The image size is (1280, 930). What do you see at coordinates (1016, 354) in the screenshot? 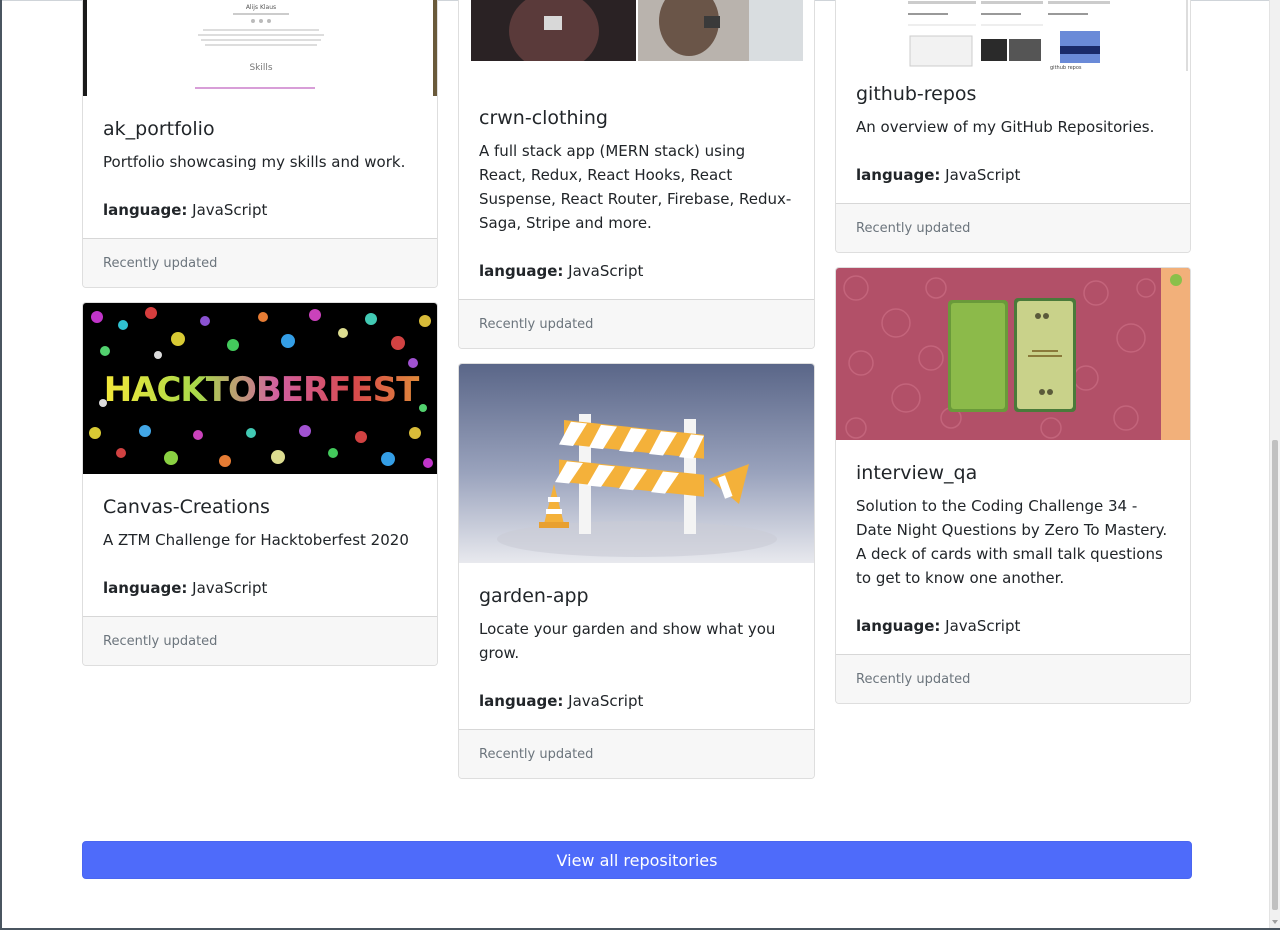
I see `card-deck-icon` at bounding box center [1016, 354].